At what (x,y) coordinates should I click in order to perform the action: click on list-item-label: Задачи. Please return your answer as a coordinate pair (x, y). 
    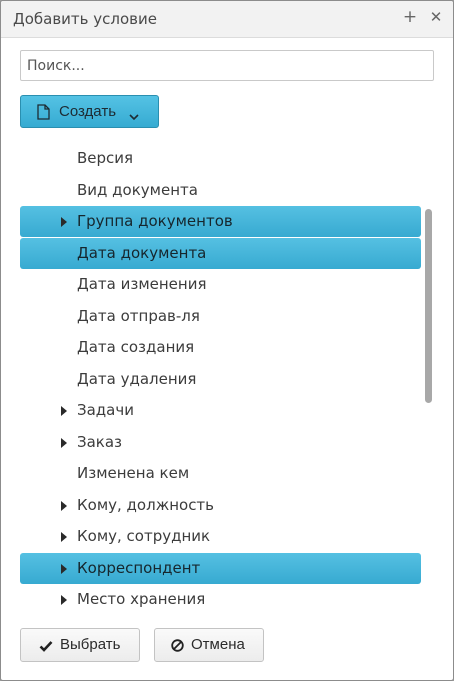
    Looking at the image, I should click on (105, 410).